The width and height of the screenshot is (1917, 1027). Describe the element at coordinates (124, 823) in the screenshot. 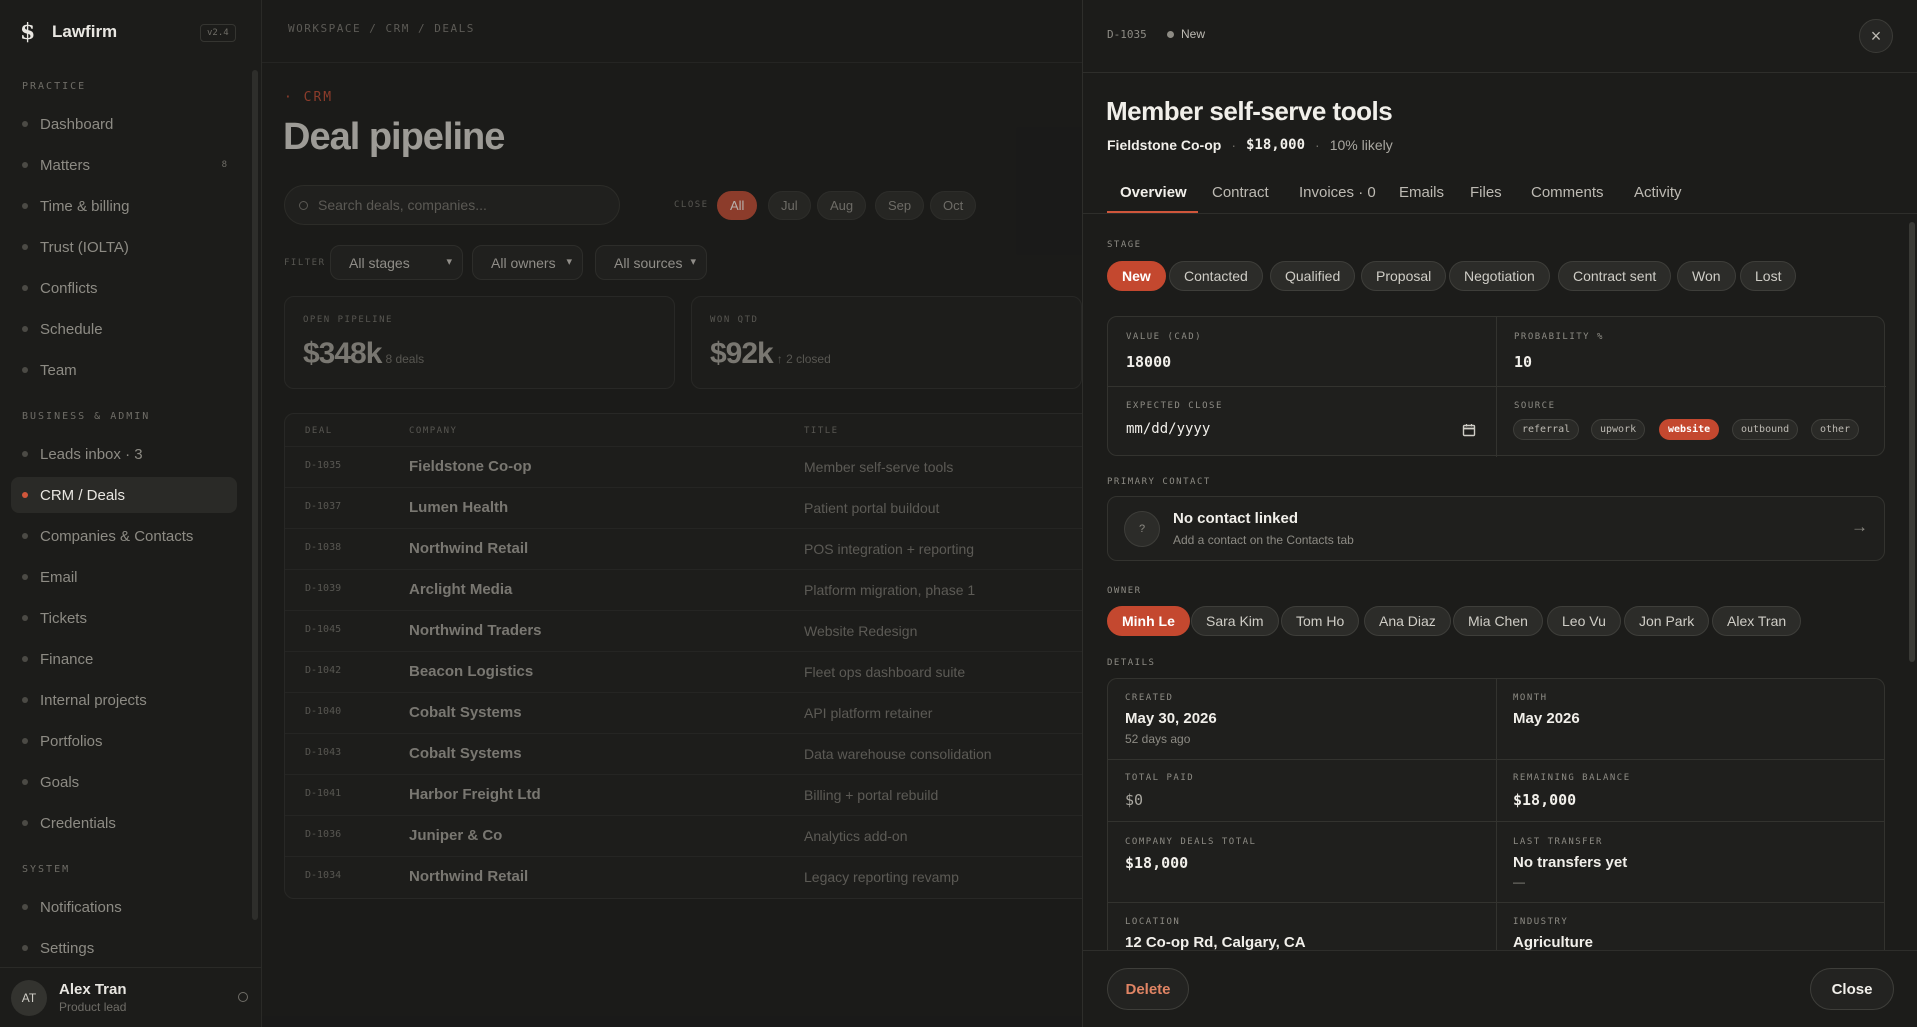

I see `sidebar-item-credentials: Credentials` at that location.